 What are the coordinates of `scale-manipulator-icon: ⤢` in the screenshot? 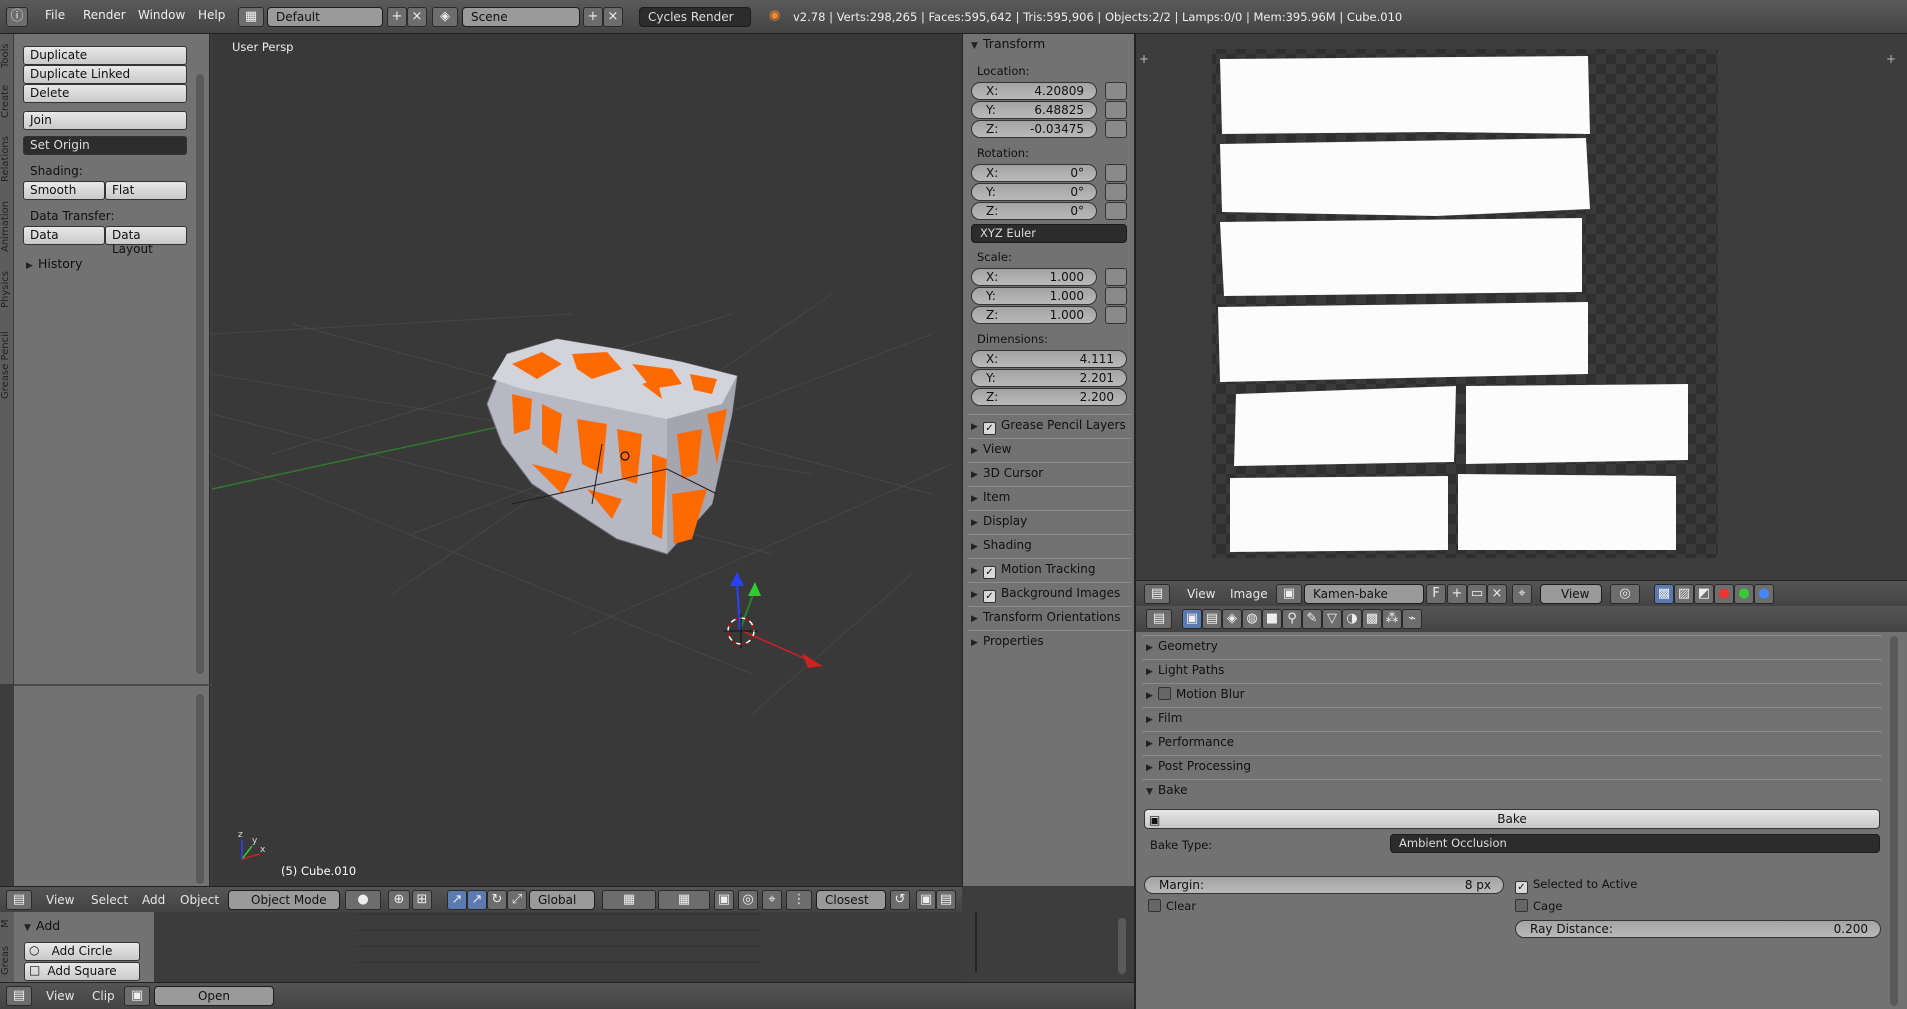 It's located at (517, 900).